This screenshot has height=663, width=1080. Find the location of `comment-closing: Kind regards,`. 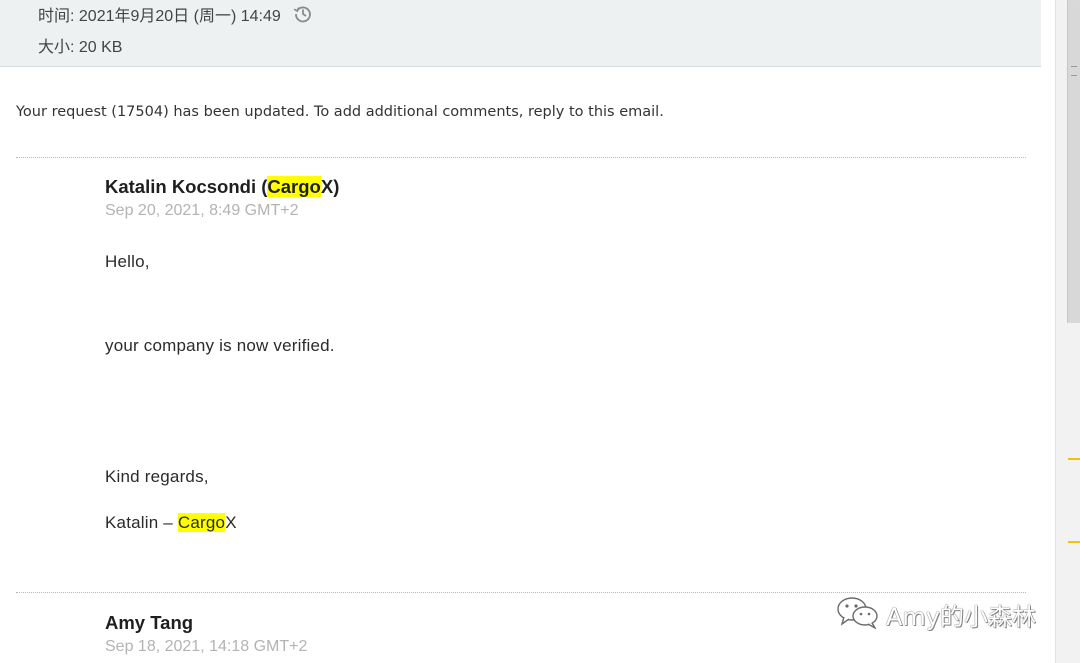

comment-closing: Kind regards, is located at coordinates (157, 476).